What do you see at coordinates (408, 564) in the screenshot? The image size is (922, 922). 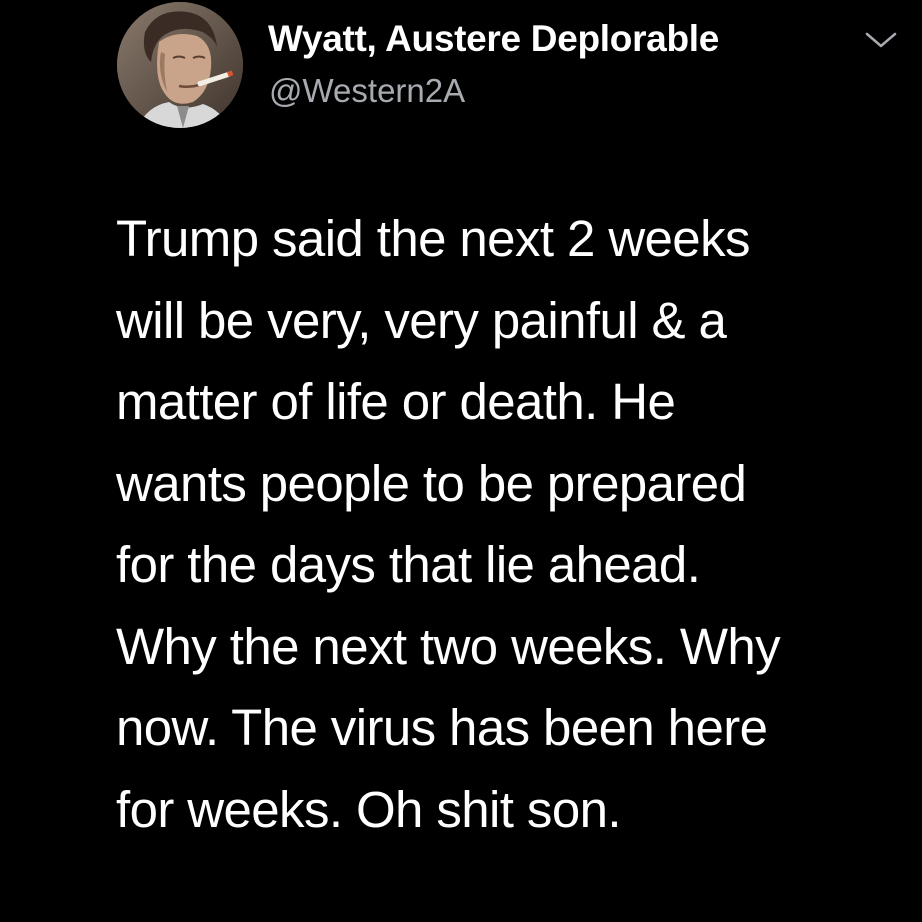 I see `tweet-text-line: for the days that lie ahead.` at bounding box center [408, 564].